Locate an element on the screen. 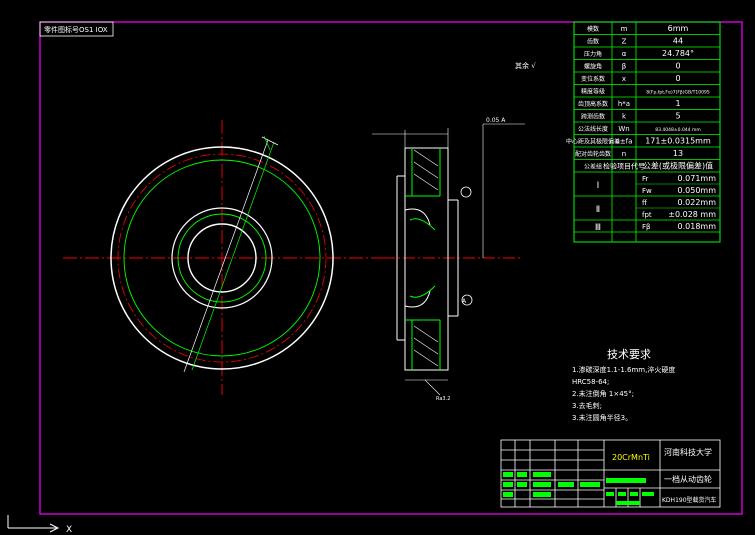 The height and width of the screenshot is (535, 755). param-value: 13 is located at coordinates (678, 153).